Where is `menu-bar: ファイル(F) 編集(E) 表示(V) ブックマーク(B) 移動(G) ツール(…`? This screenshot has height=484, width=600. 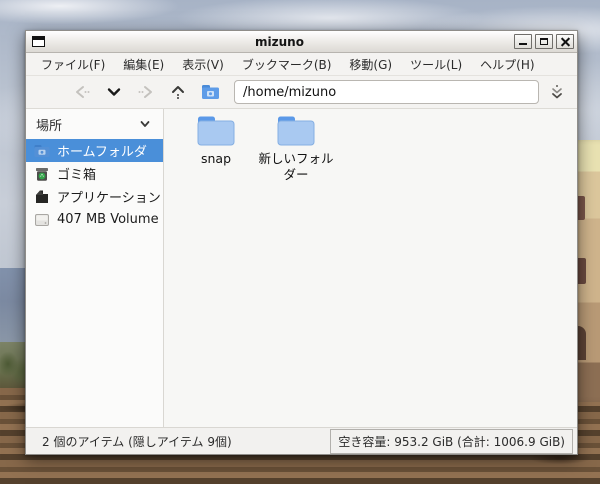
menu-bar: ファイル(F) 編集(E) 表示(V) ブックマーク(B) 移動(G) ツール(… is located at coordinates (301, 64).